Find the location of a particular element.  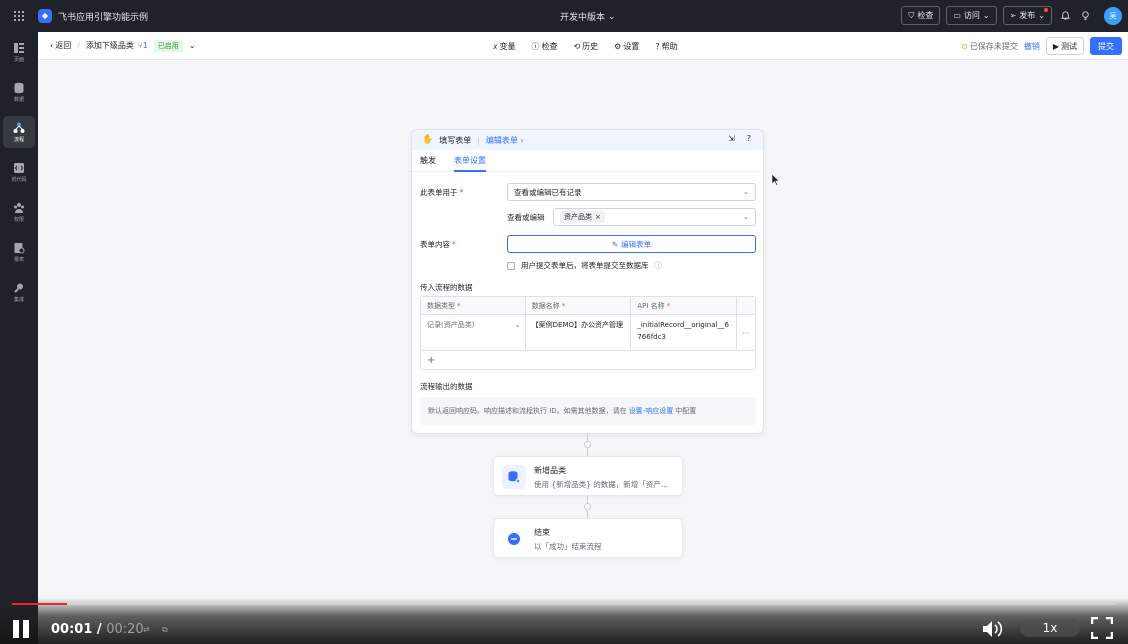

test-button: ▶ 测试 is located at coordinates (1064, 46).